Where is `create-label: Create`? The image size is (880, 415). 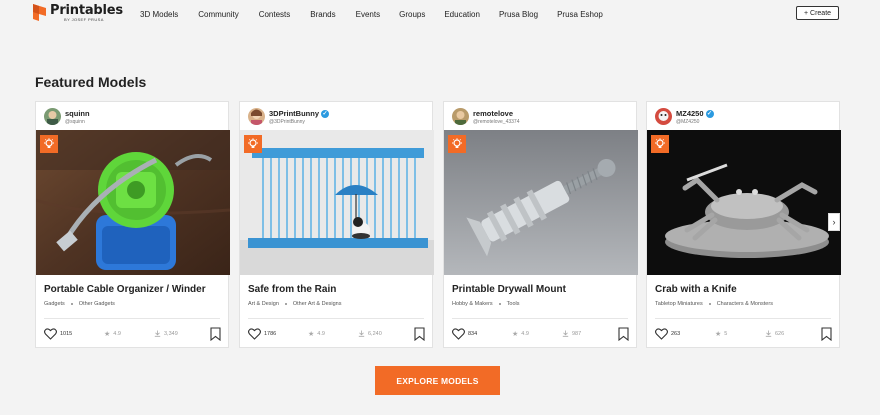 create-label: Create is located at coordinates (821, 13).